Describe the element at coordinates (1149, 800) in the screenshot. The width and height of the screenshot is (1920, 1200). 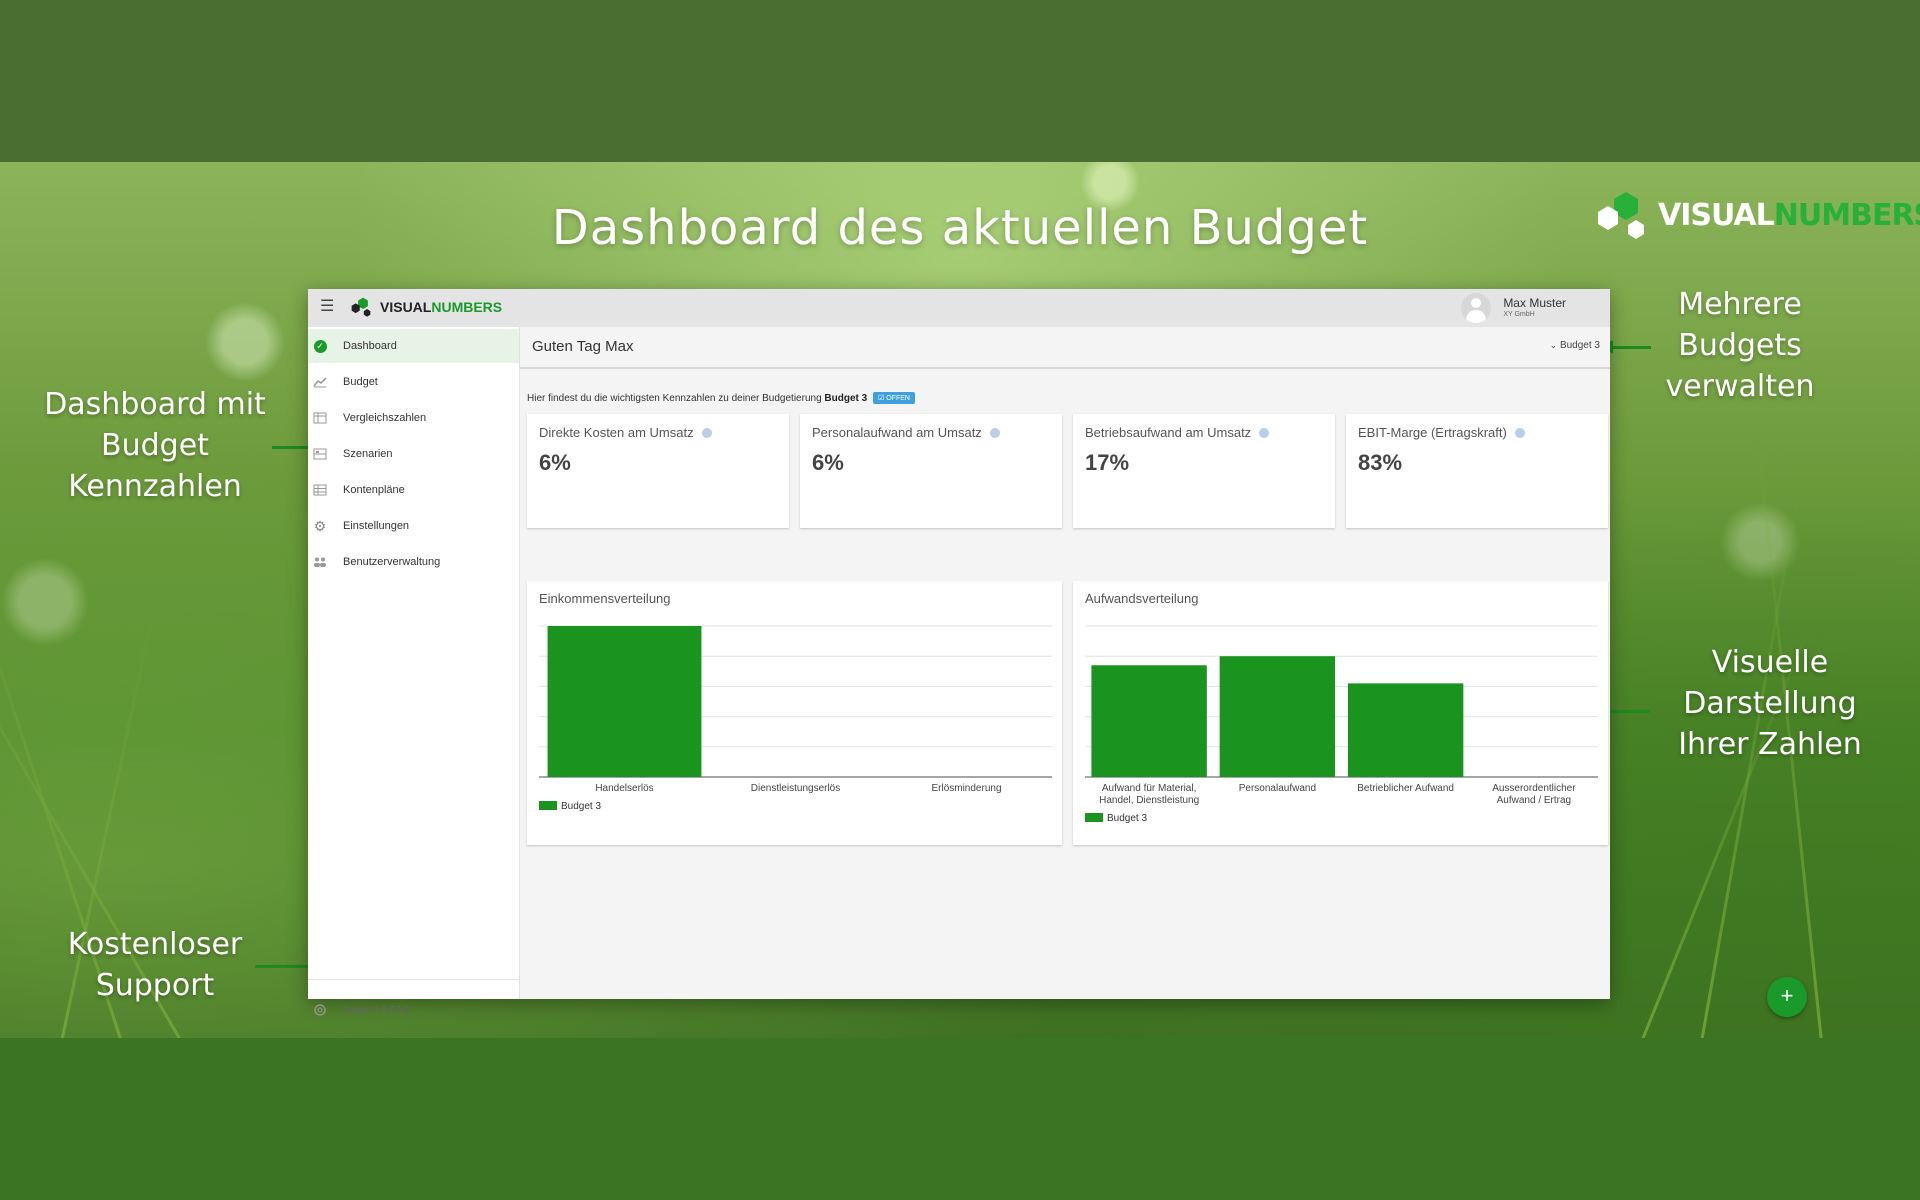
I see `x-tick-label: Handel, Dienstleistung` at that location.